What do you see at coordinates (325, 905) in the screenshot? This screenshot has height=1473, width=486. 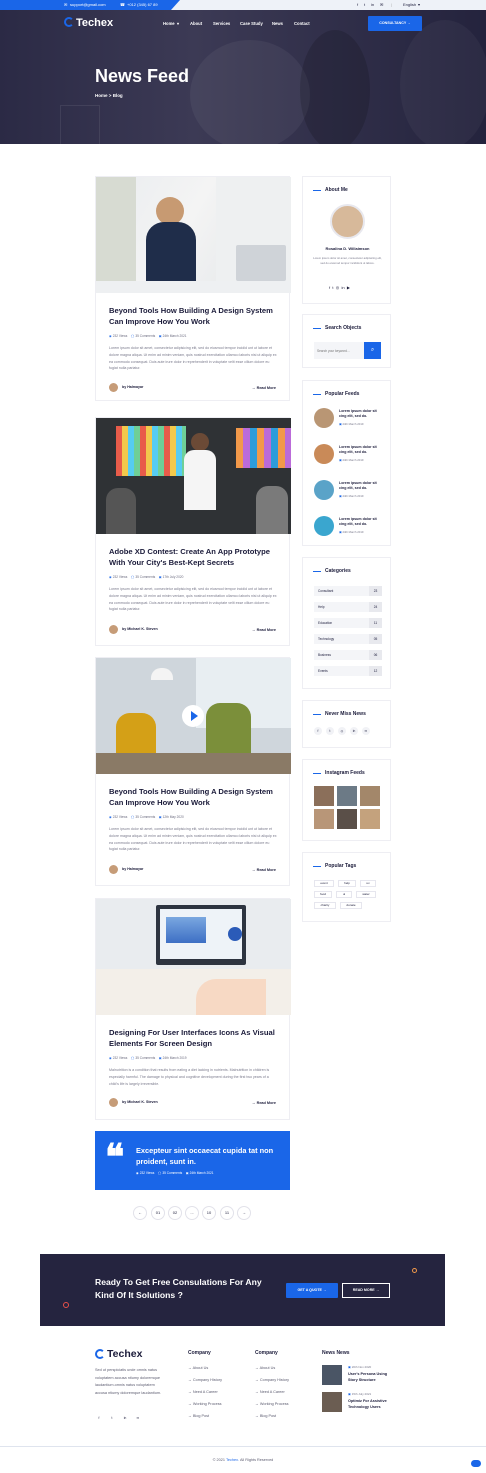 I see `tag: charity` at bounding box center [325, 905].